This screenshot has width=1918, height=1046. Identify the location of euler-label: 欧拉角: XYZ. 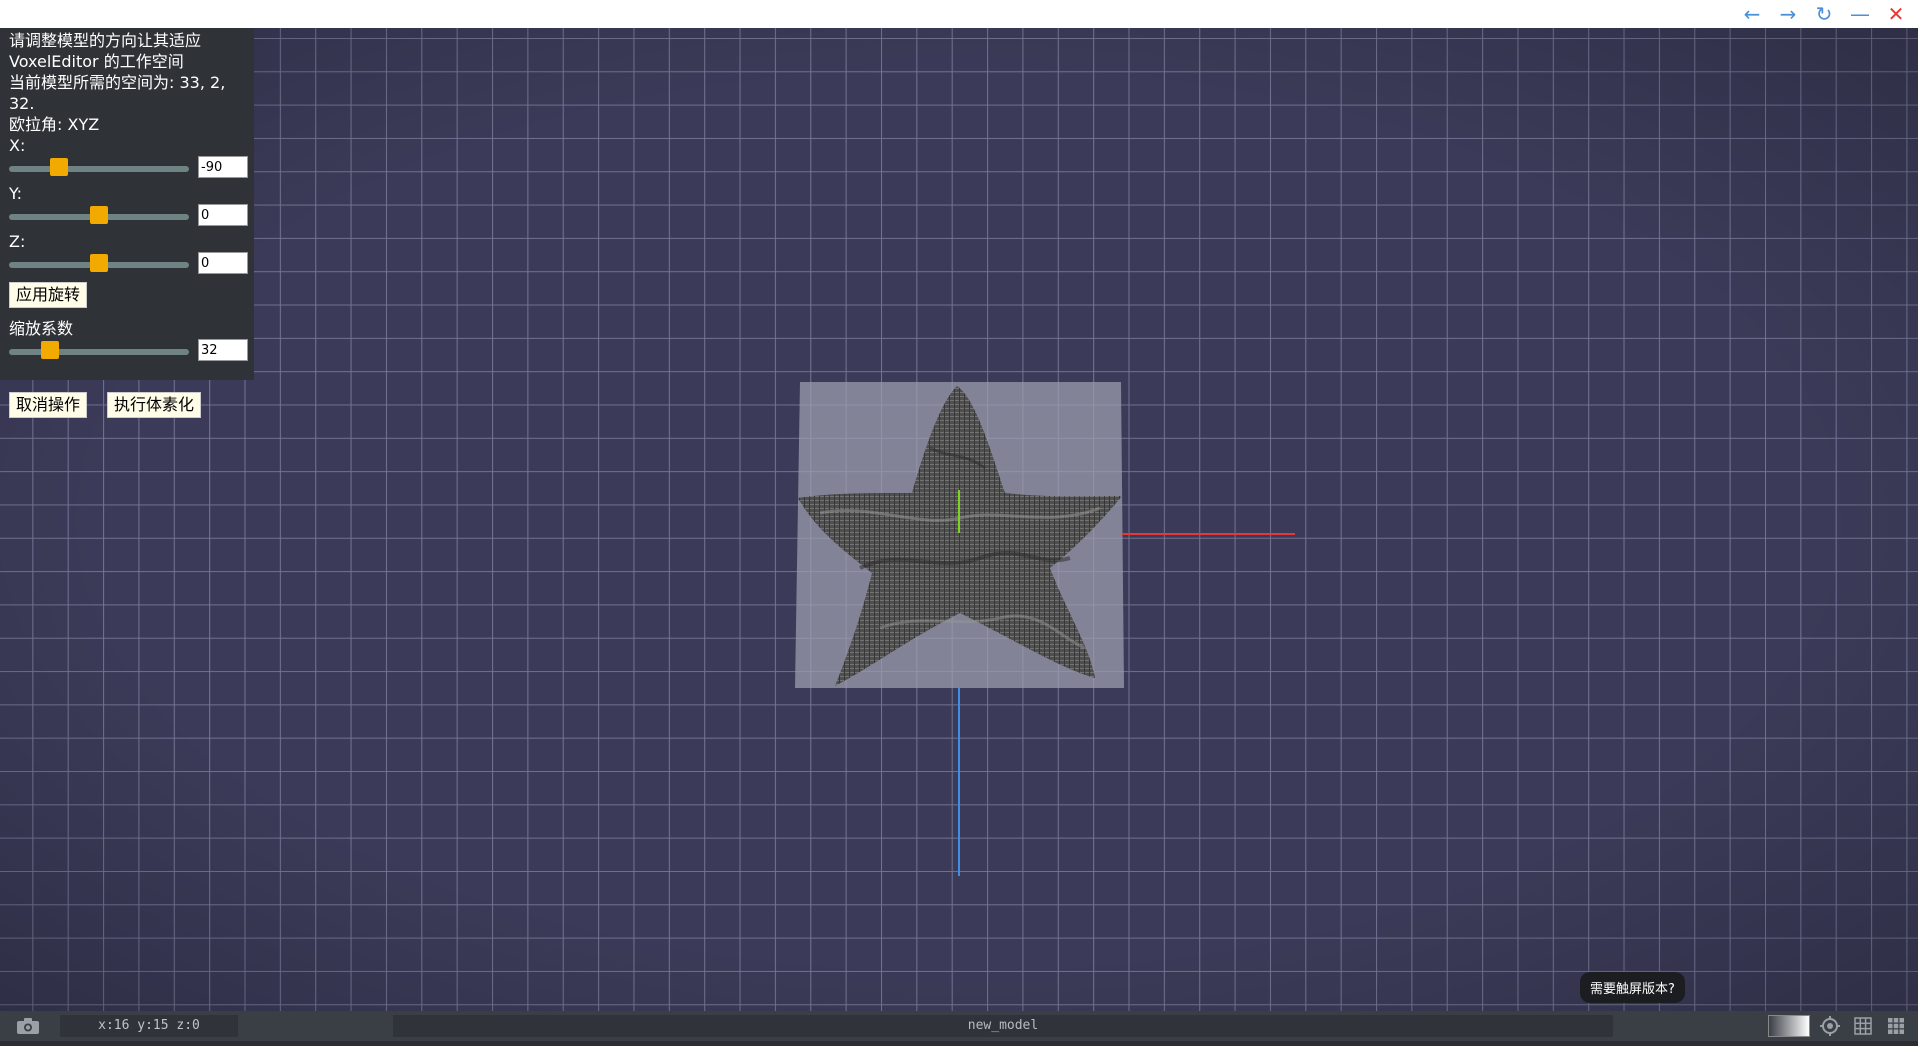
(54, 124).